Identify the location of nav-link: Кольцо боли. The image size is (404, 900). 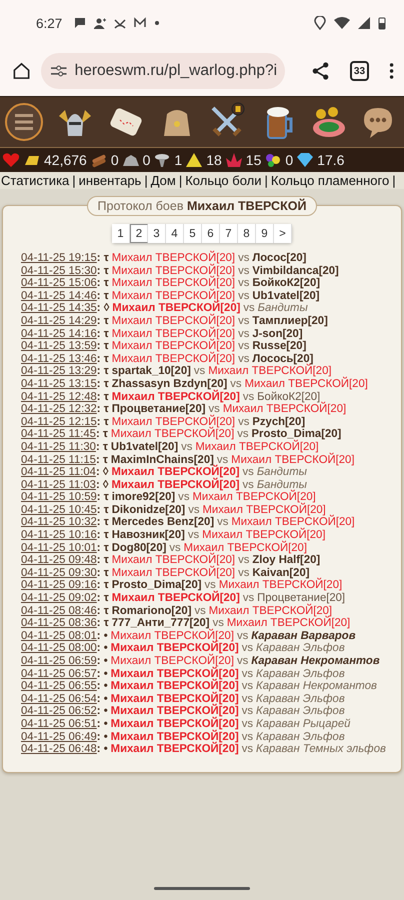
(223, 180).